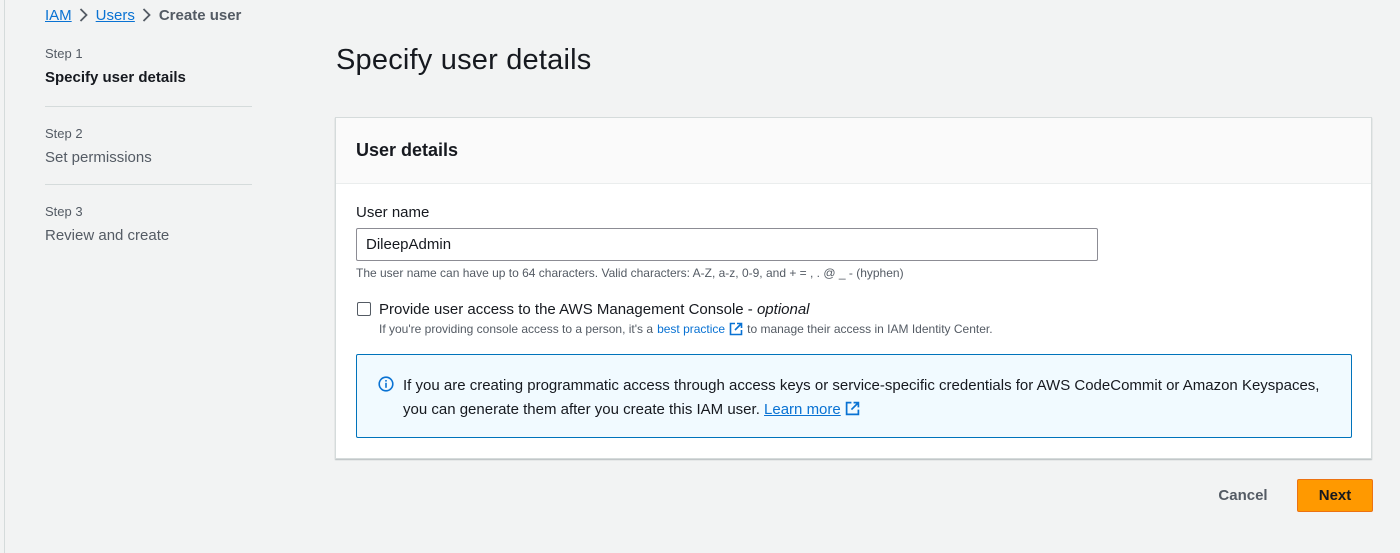 This screenshot has width=1400, height=553. Describe the element at coordinates (386, 384) in the screenshot. I see `info-icon` at that location.